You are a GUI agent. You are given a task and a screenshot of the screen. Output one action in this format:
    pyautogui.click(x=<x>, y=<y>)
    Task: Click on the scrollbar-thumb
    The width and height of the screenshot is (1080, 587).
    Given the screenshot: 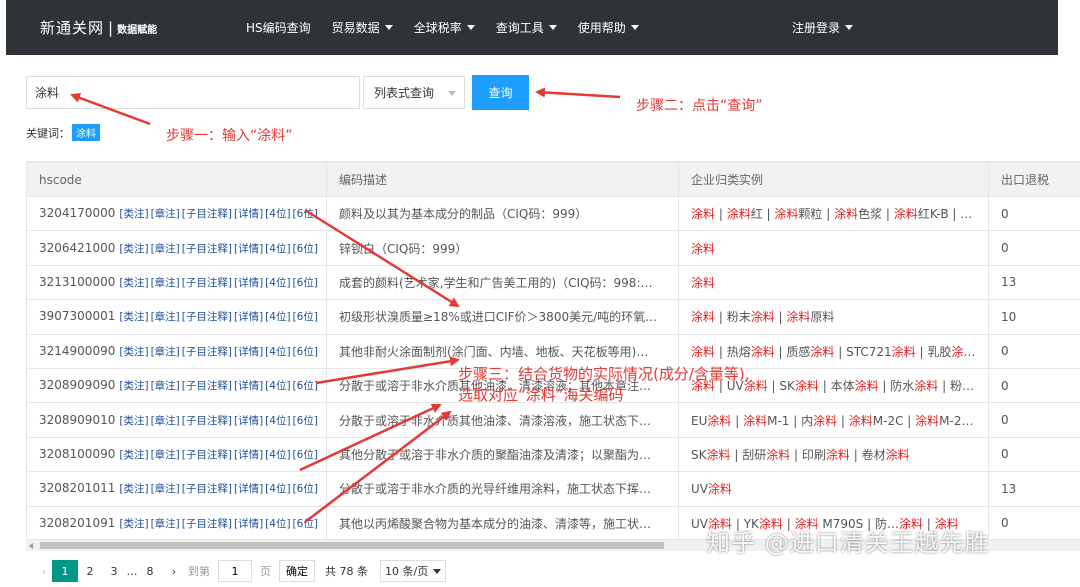 What is the action you would take?
    pyautogui.click(x=352, y=545)
    